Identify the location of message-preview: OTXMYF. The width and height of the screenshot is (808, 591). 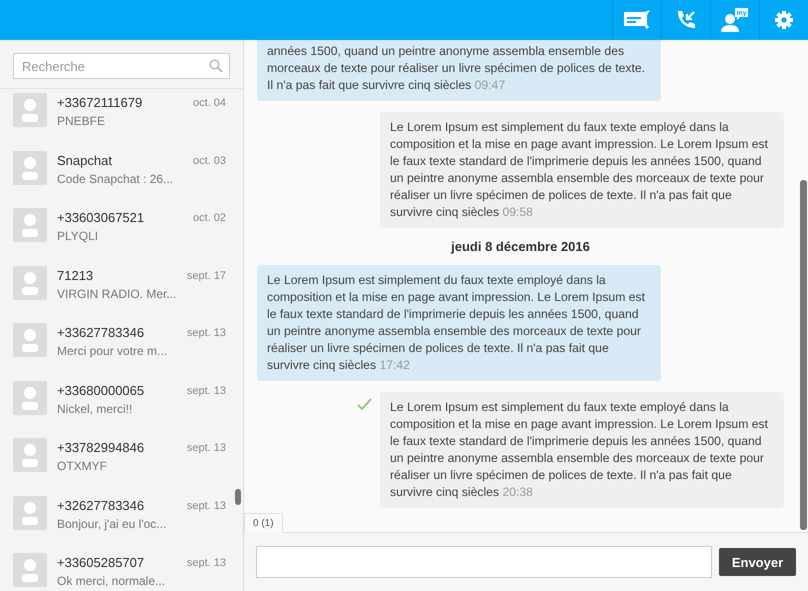
(82, 466).